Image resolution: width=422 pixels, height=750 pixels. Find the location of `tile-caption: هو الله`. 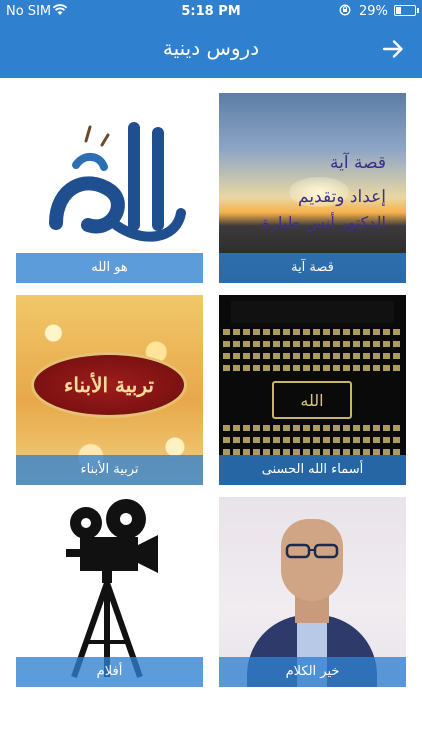

tile-caption: هو الله is located at coordinates (109, 268).